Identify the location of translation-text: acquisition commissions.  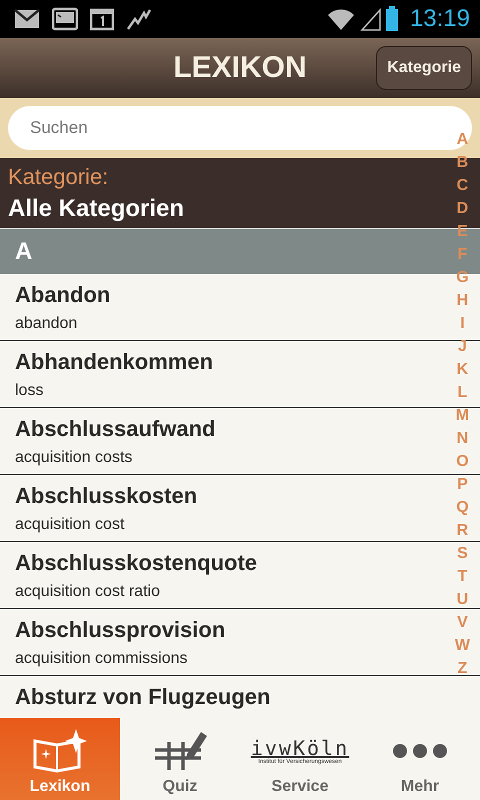
(101, 659).